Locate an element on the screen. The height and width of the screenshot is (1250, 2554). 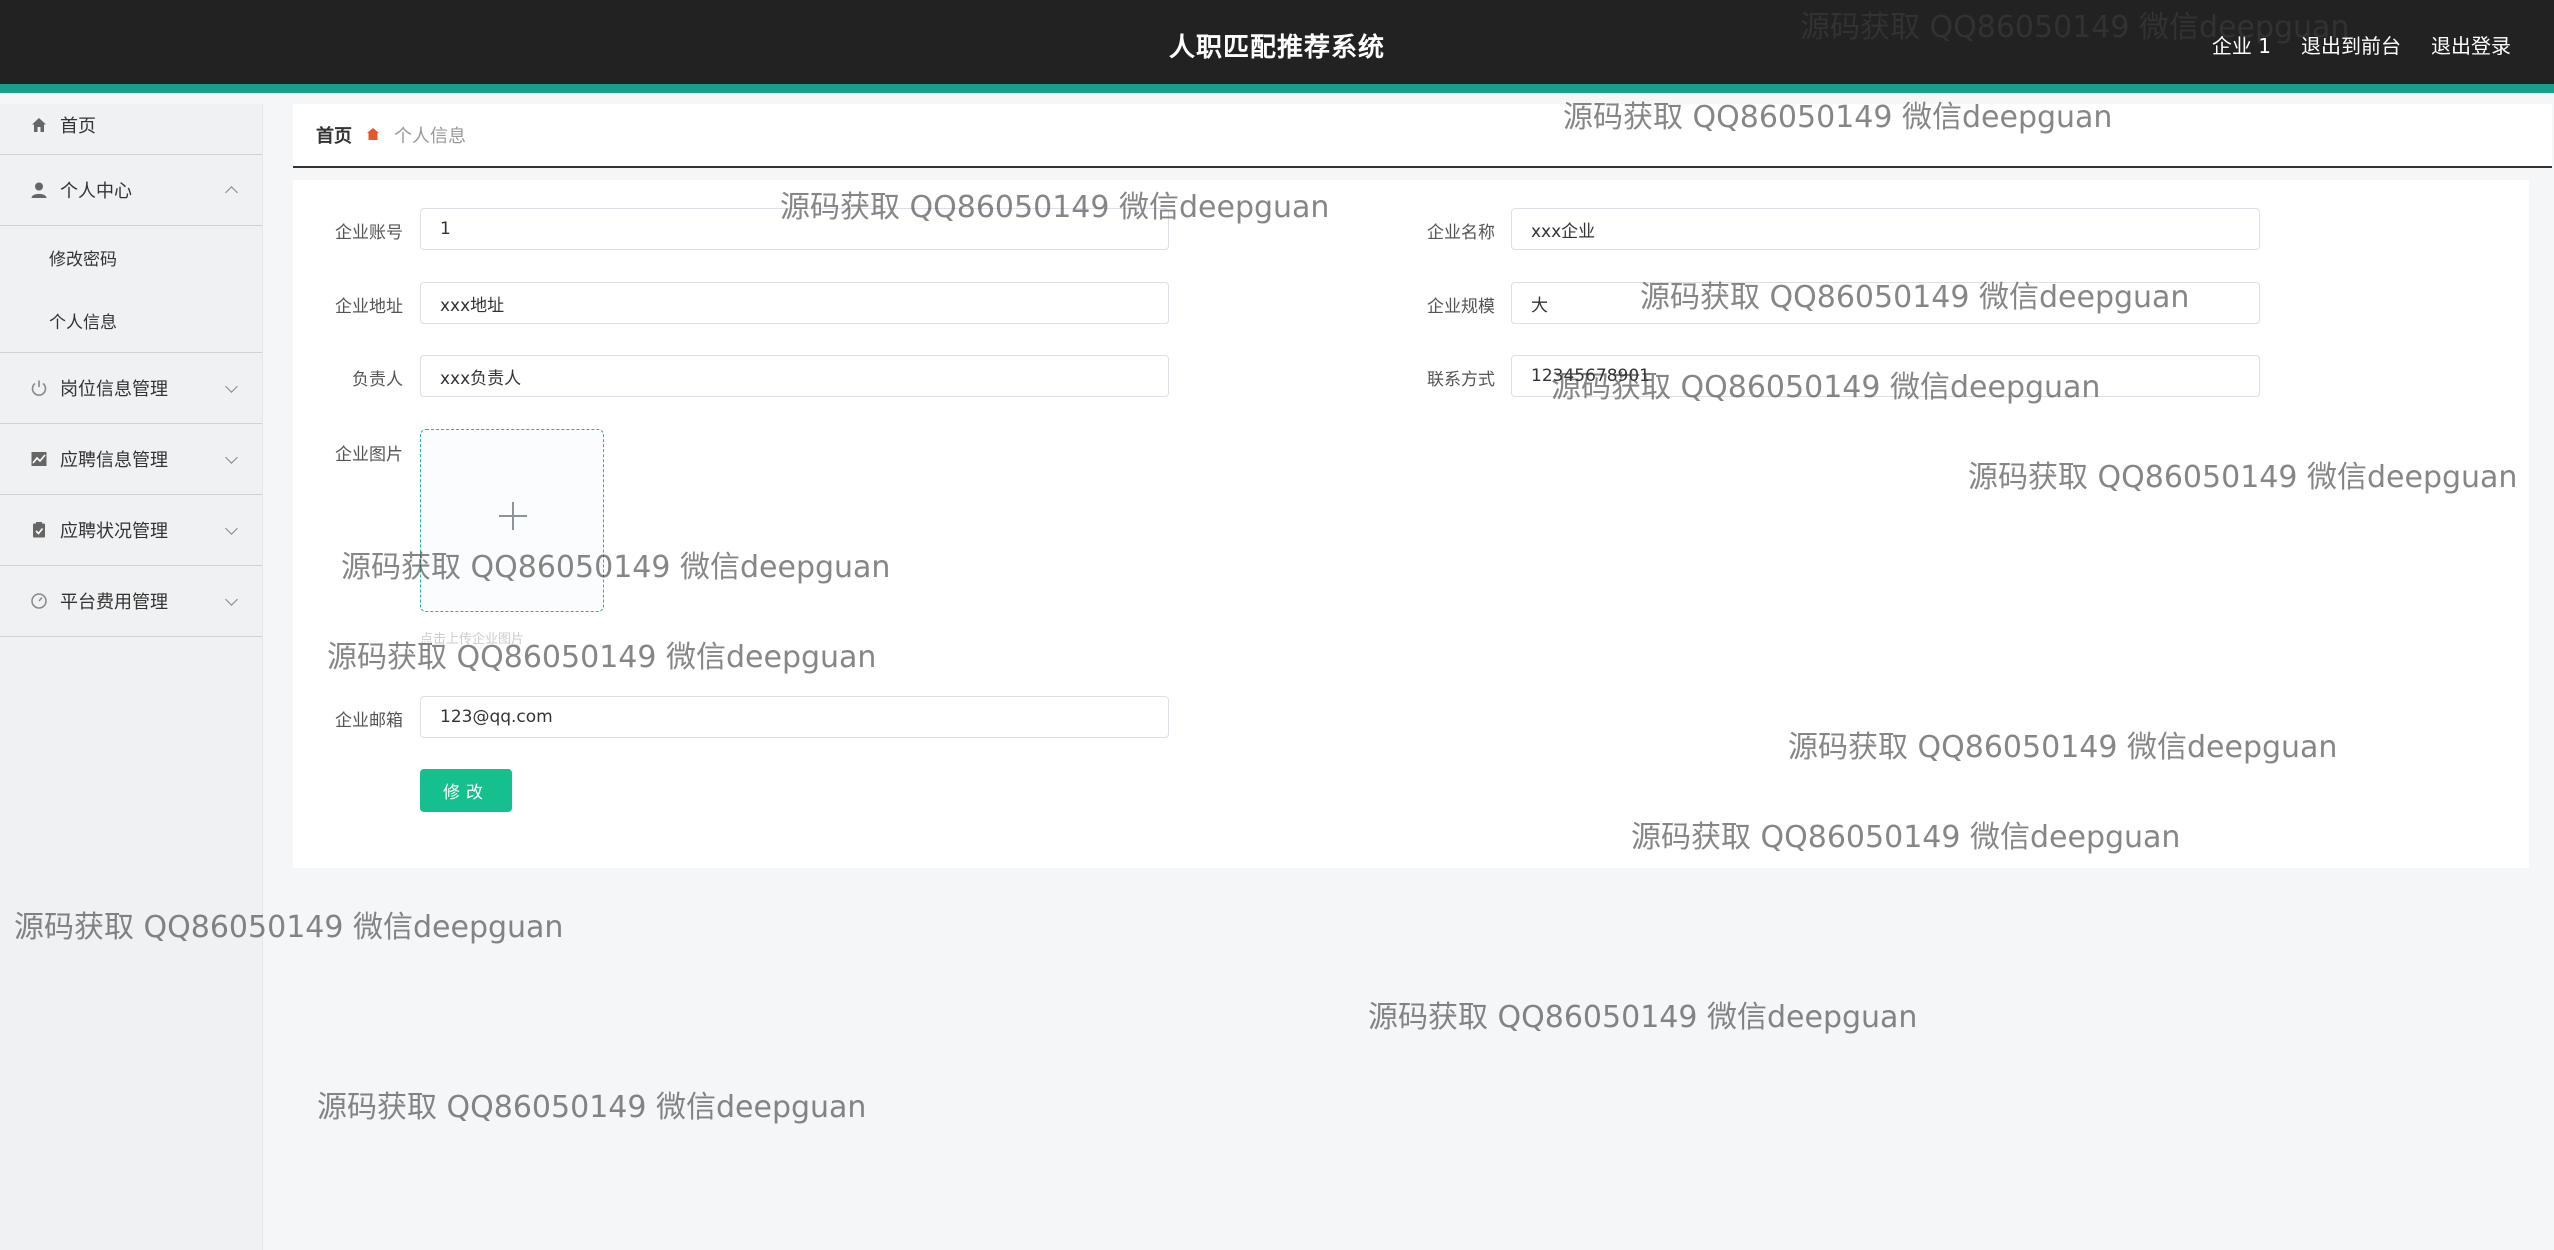
breadcrumb-home: 首页 is located at coordinates (334, 135).